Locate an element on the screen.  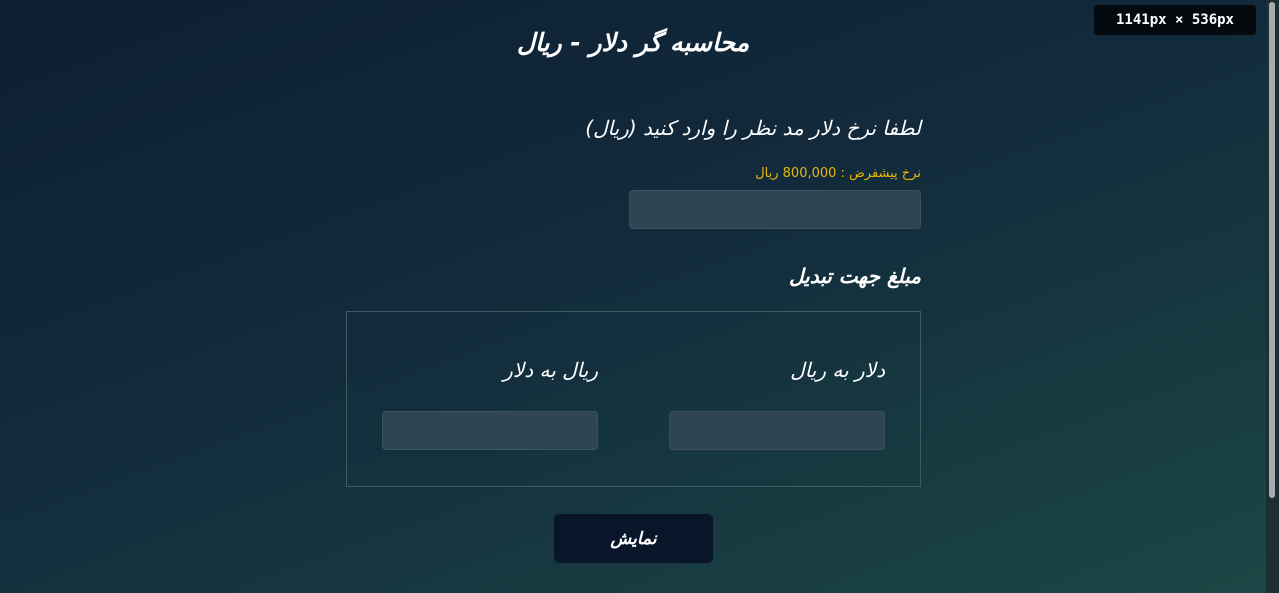
rate-label: لطفا نرخ دلار مد نظر را وارد کنید (ریال) is located at coordinates (753, 128).